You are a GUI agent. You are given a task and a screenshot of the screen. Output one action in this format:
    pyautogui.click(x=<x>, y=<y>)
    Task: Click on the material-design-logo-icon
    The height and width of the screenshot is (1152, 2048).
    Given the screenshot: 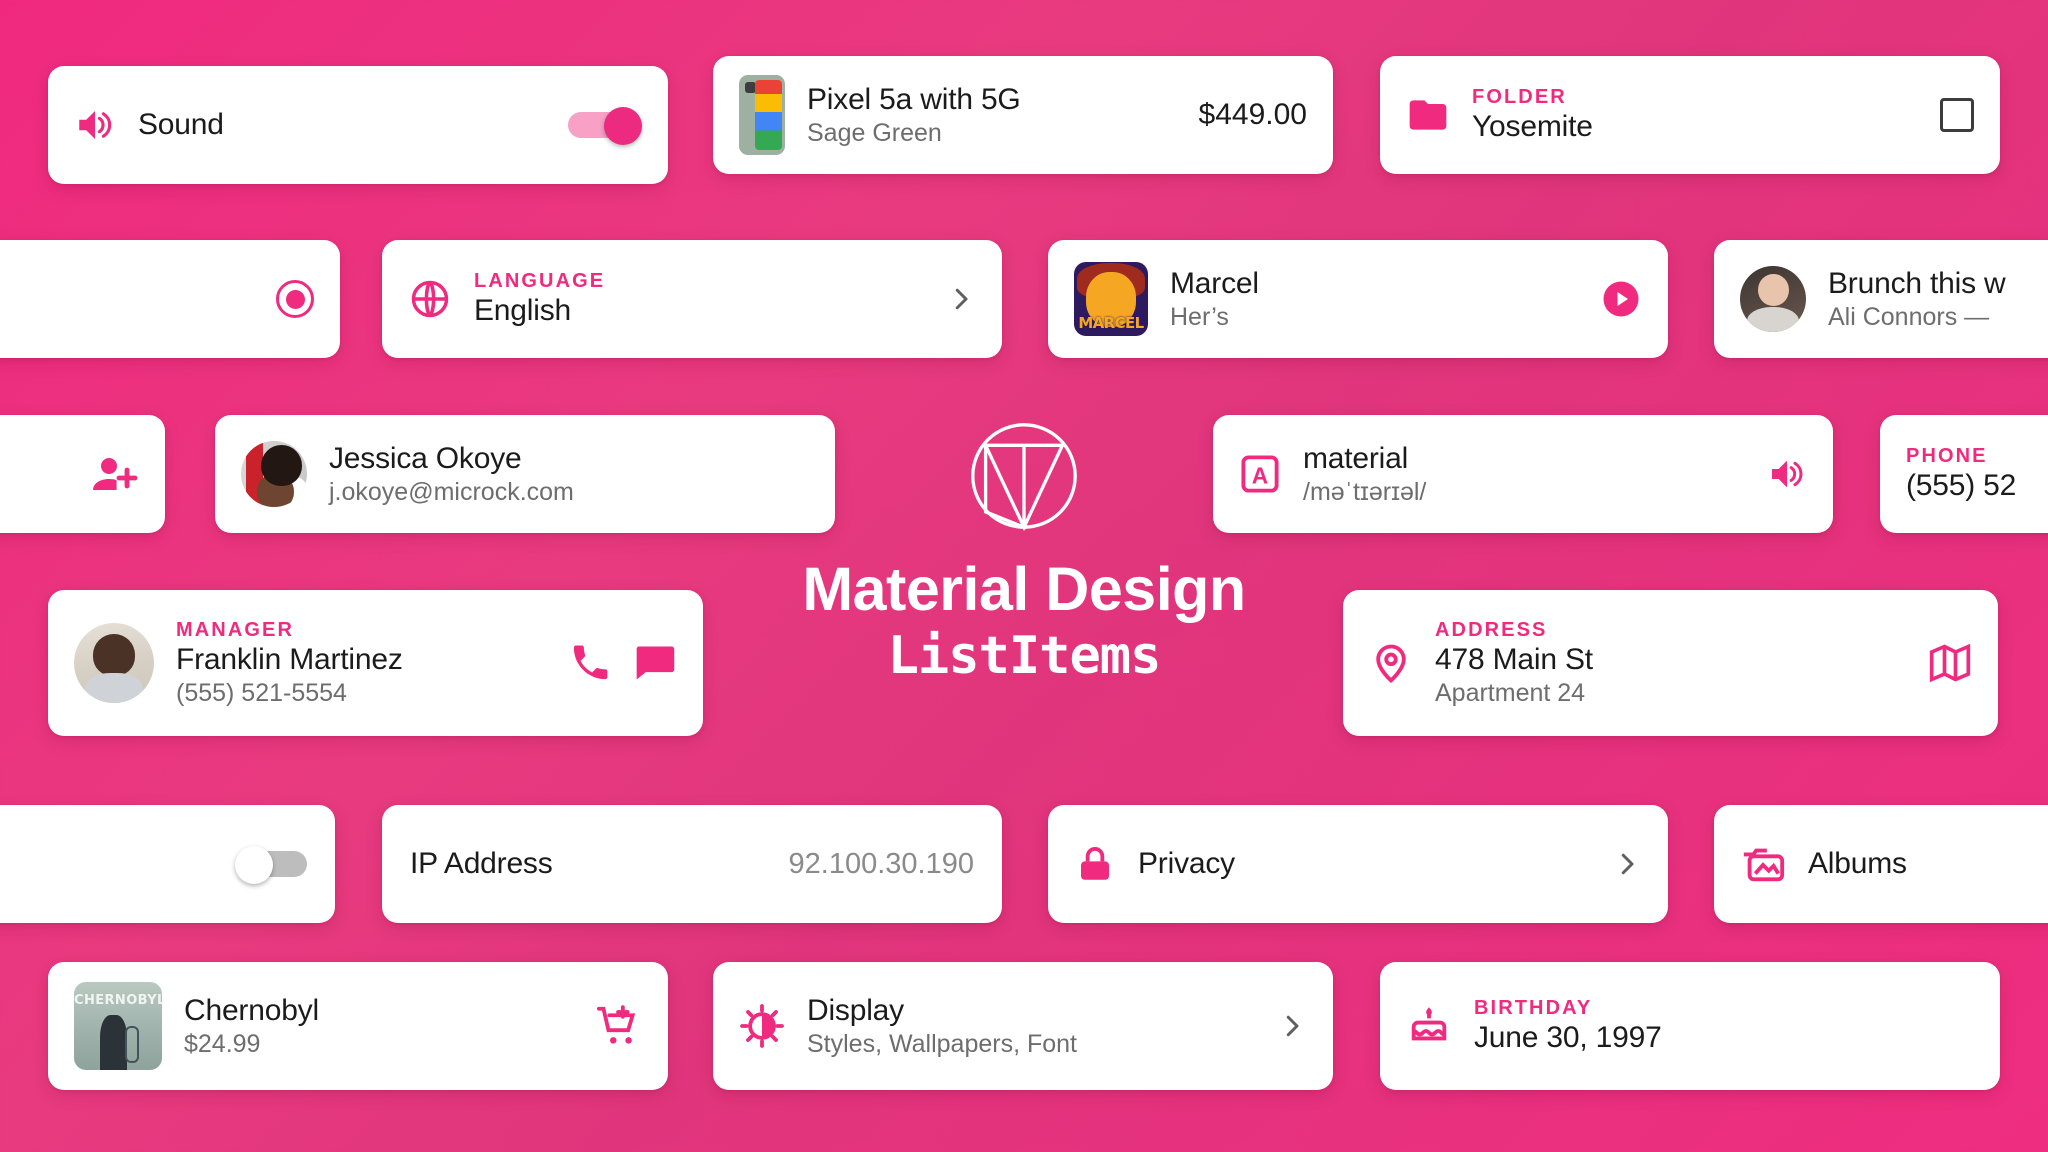 What is the action you would take?
    pyautogui.click(x=1024, y=476)
    